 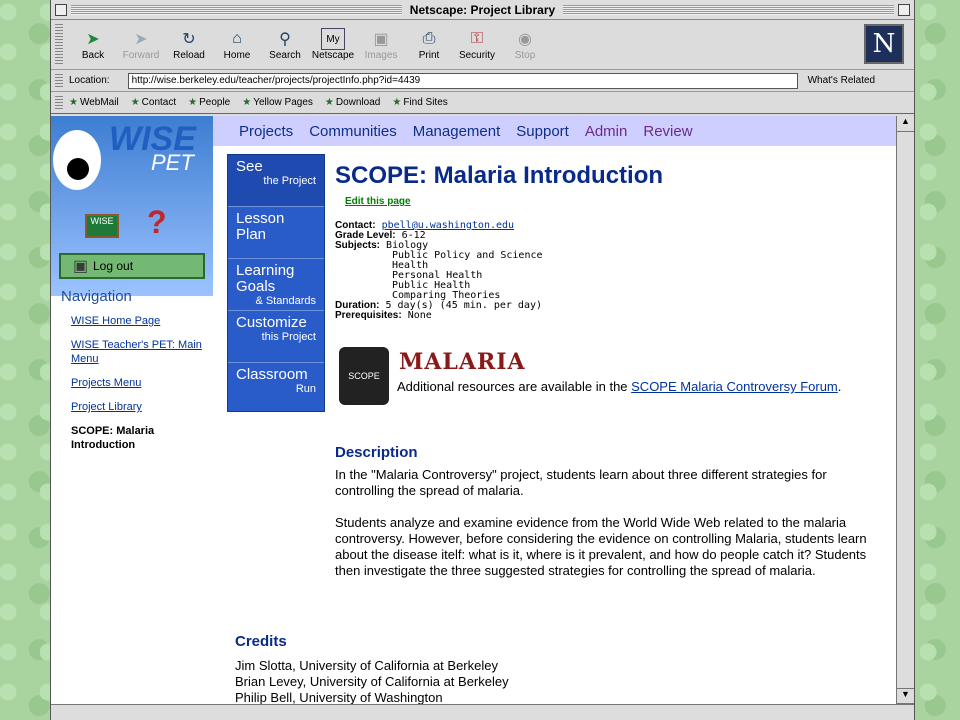 I want to click on nav-current-page: SCOPE: Malaria Introduction, so click(x=113, y=438).